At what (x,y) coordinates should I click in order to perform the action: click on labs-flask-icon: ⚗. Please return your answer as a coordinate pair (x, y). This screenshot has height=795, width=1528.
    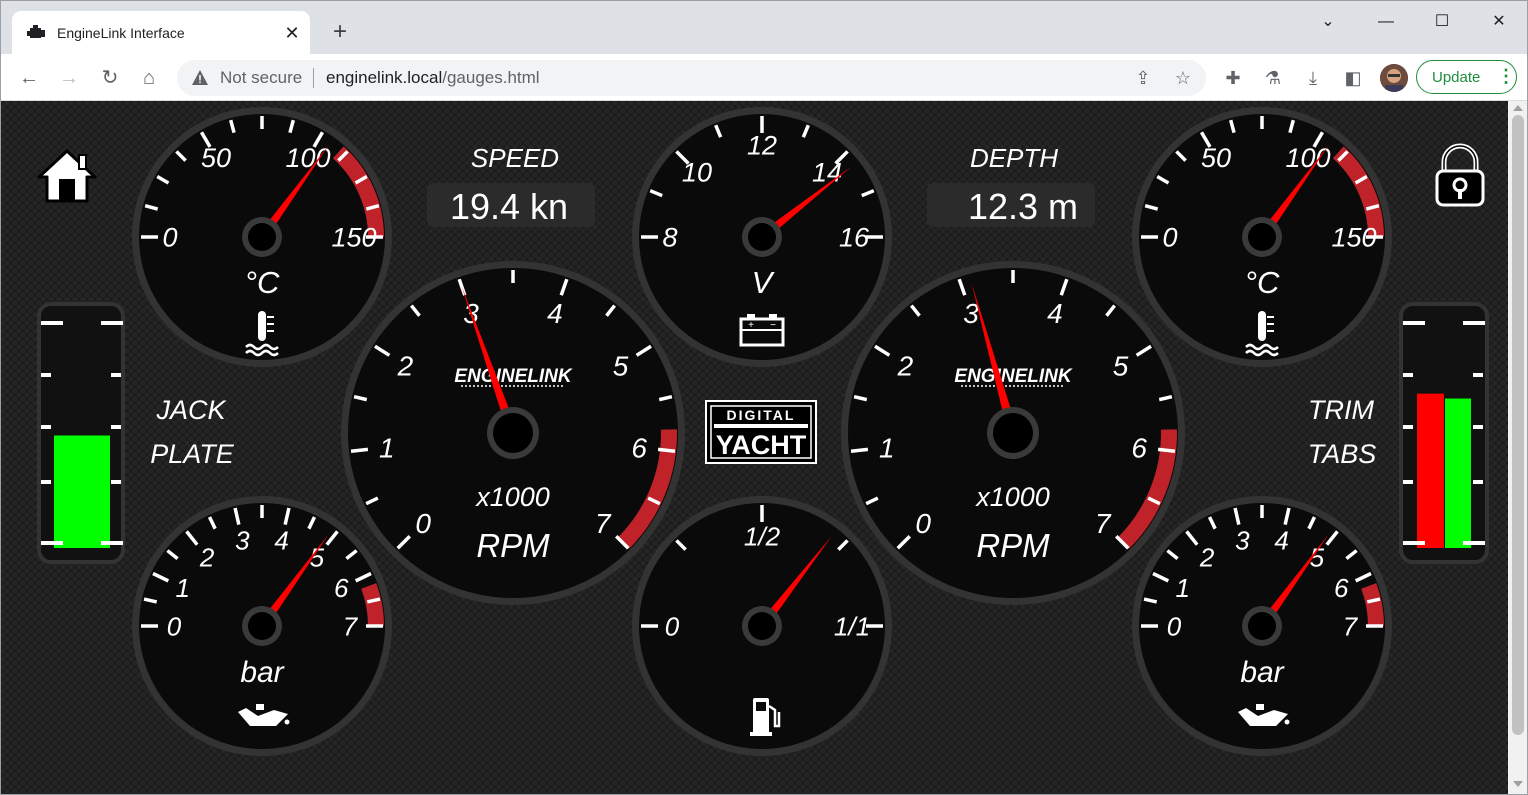
    Looking at the image, I should click on (1273, 78).